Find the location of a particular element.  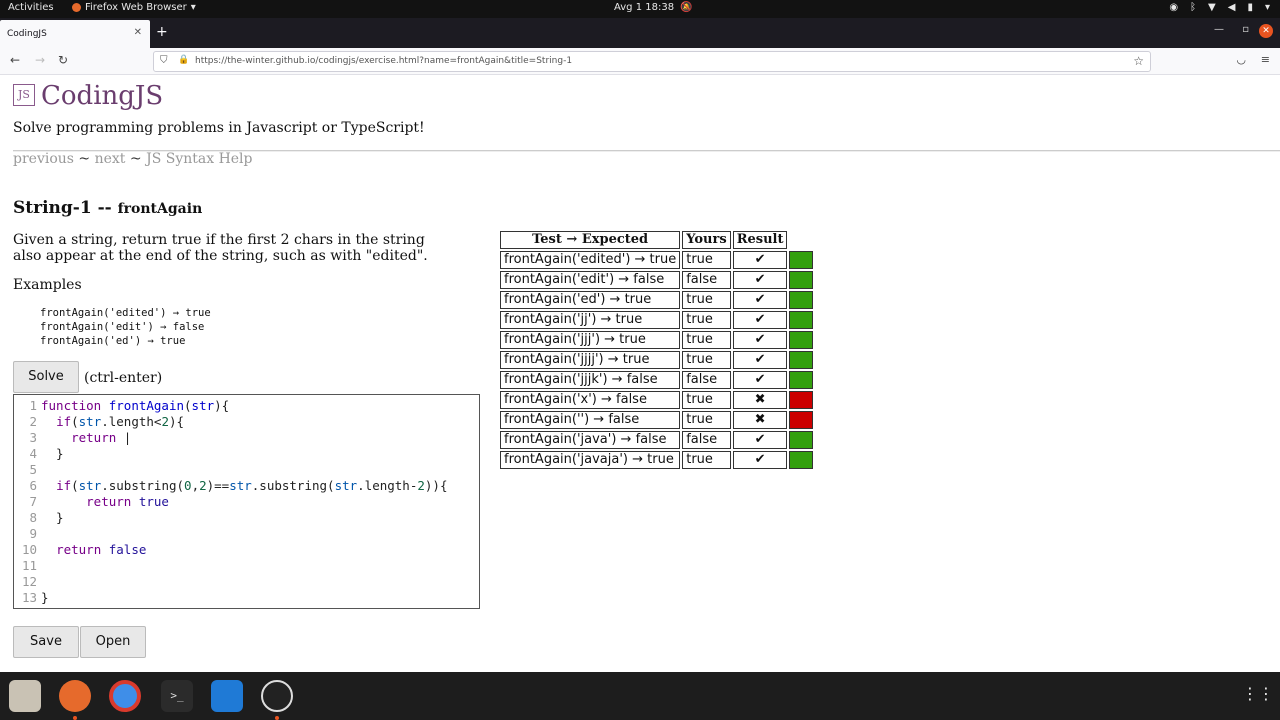

table-row: frontAgain('jj') → true true ✔ is located at coordinates (657, 320).